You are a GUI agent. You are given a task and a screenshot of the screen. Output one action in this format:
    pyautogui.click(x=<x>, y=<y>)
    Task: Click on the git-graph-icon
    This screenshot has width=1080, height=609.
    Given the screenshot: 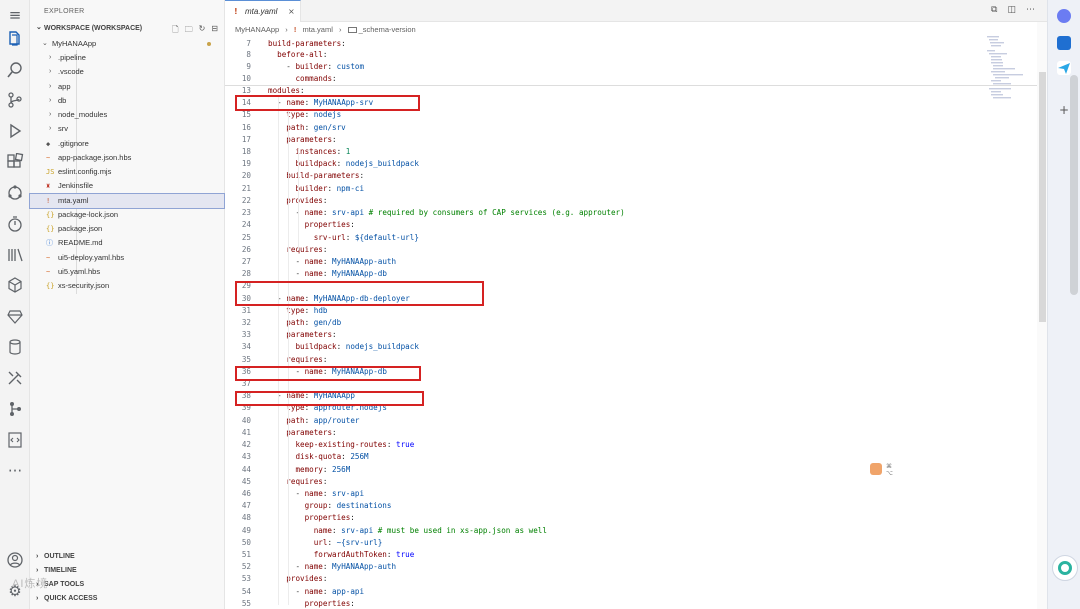 What is the action you would take?
    pyautogui.click(x=15, y=409)
    